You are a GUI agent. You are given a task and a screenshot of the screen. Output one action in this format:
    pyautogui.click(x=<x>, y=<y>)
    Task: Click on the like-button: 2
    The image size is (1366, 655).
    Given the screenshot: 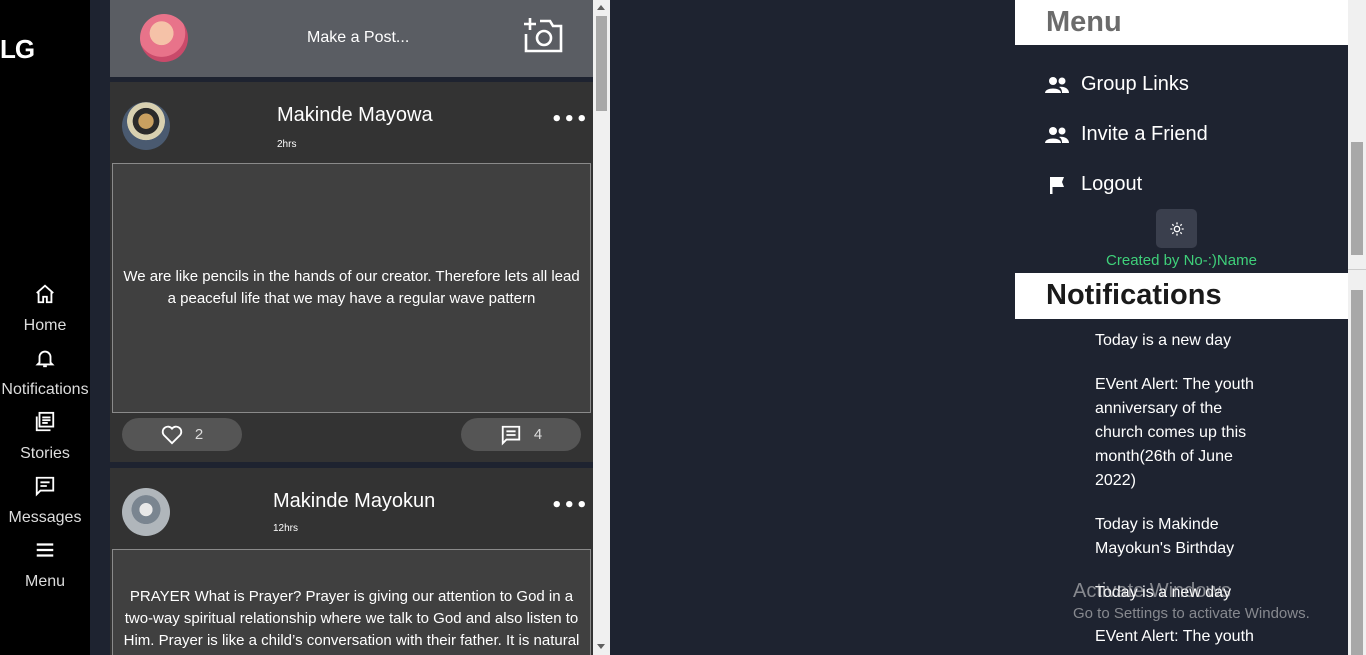 What is the action you would take?
    pyautogui.click(x=182, y=434)
    